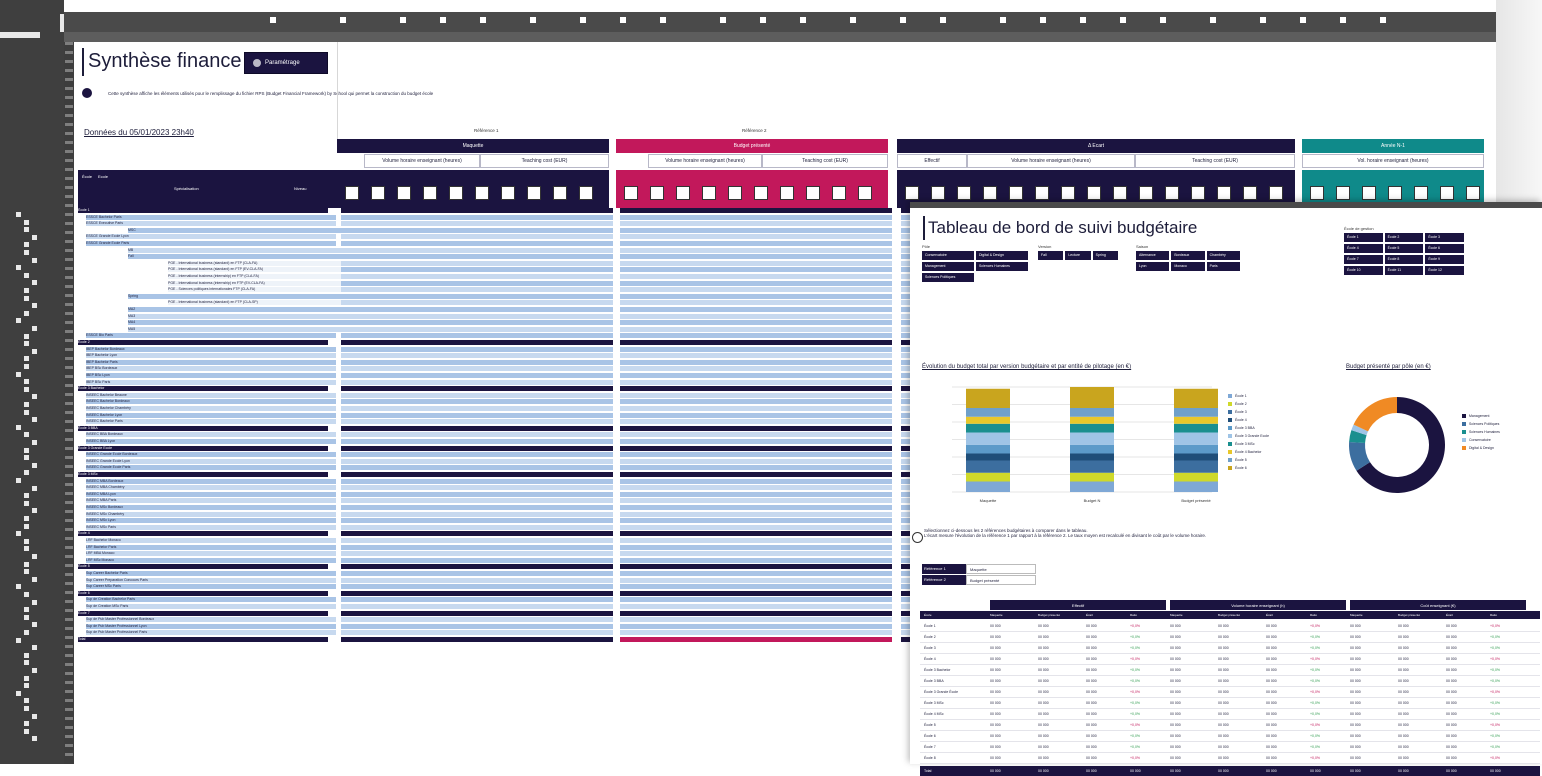  I want to click on slicer-saison-item: Bordeaux, so click(1188, 255).